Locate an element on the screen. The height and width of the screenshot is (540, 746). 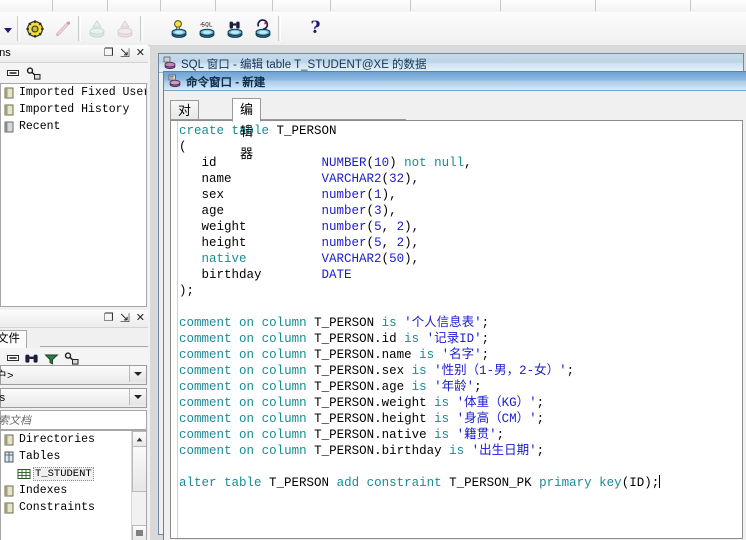
tab-dialog: 对话框 is located at coordinates (185, 129).